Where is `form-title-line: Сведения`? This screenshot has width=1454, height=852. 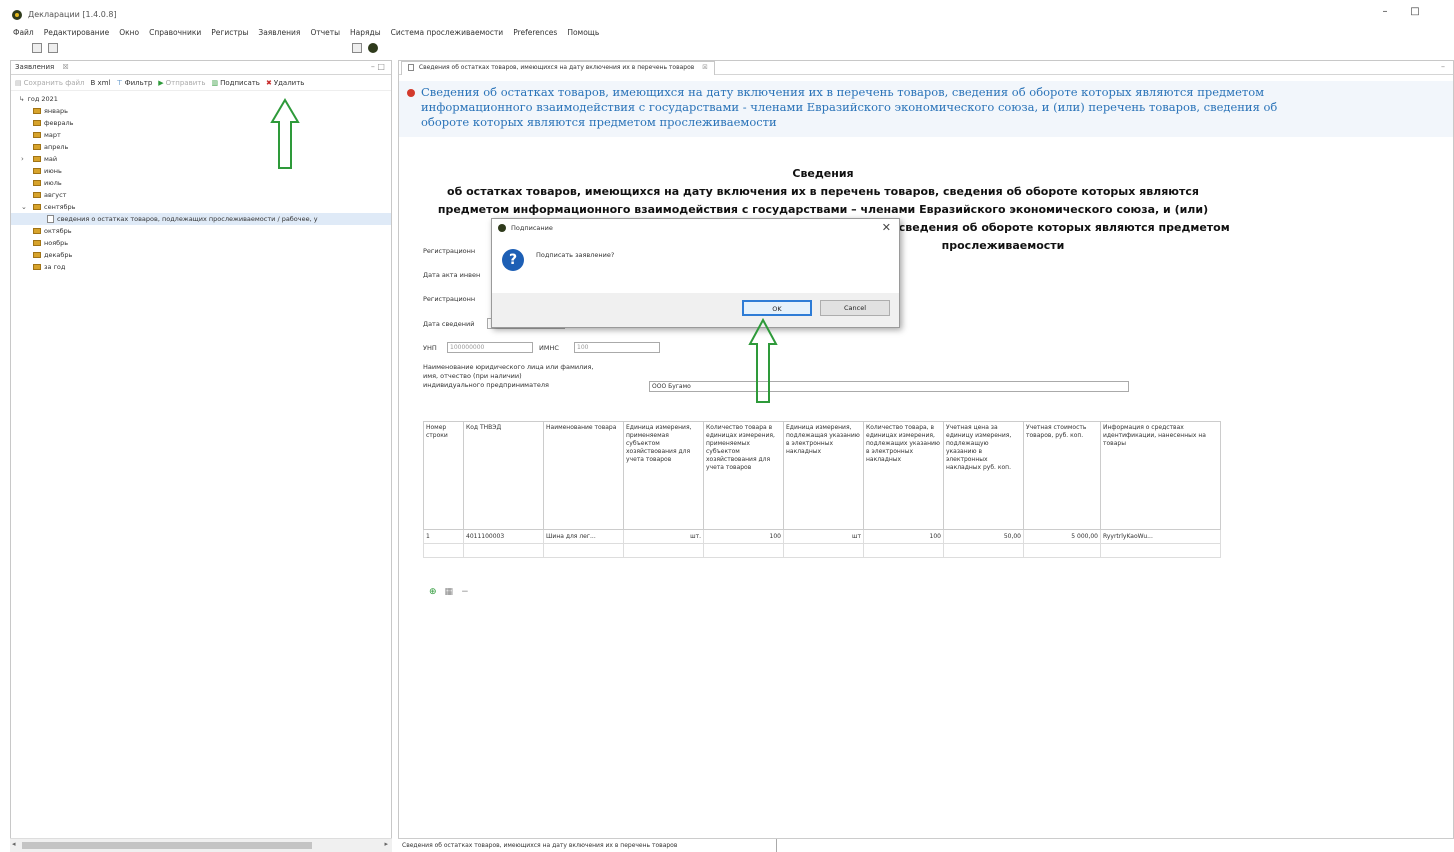
form-title-line: Сведения is located at coordinates (823, 173).